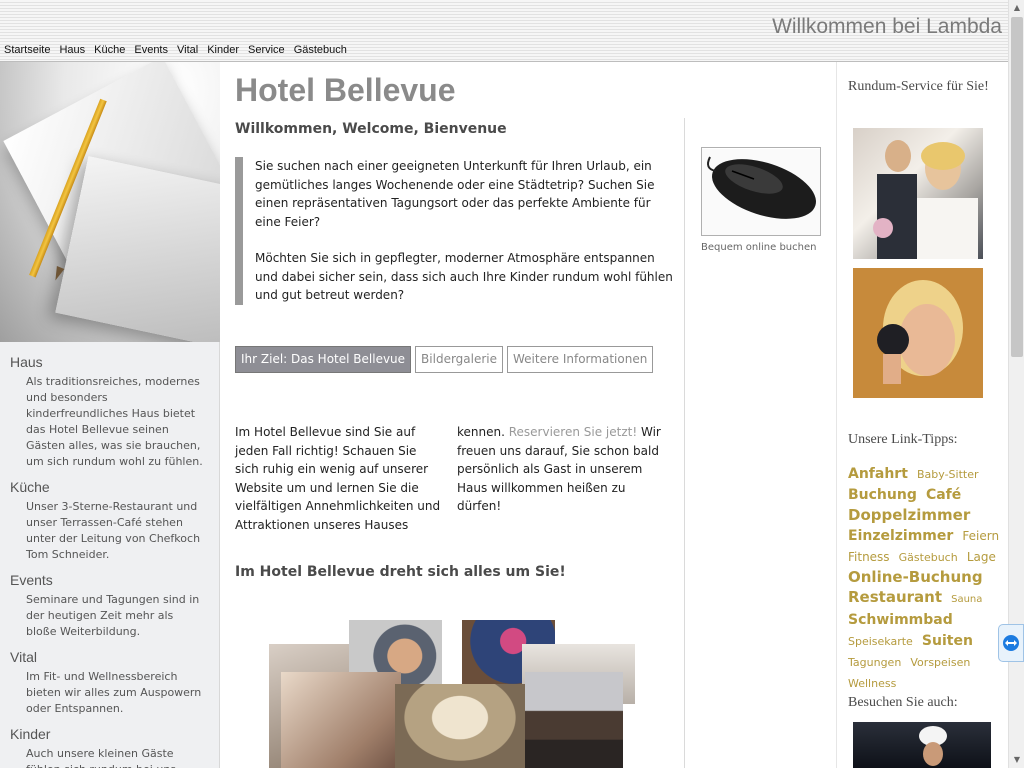  I want to click on scroll-down-icon: ▼, so click(1016, 760).